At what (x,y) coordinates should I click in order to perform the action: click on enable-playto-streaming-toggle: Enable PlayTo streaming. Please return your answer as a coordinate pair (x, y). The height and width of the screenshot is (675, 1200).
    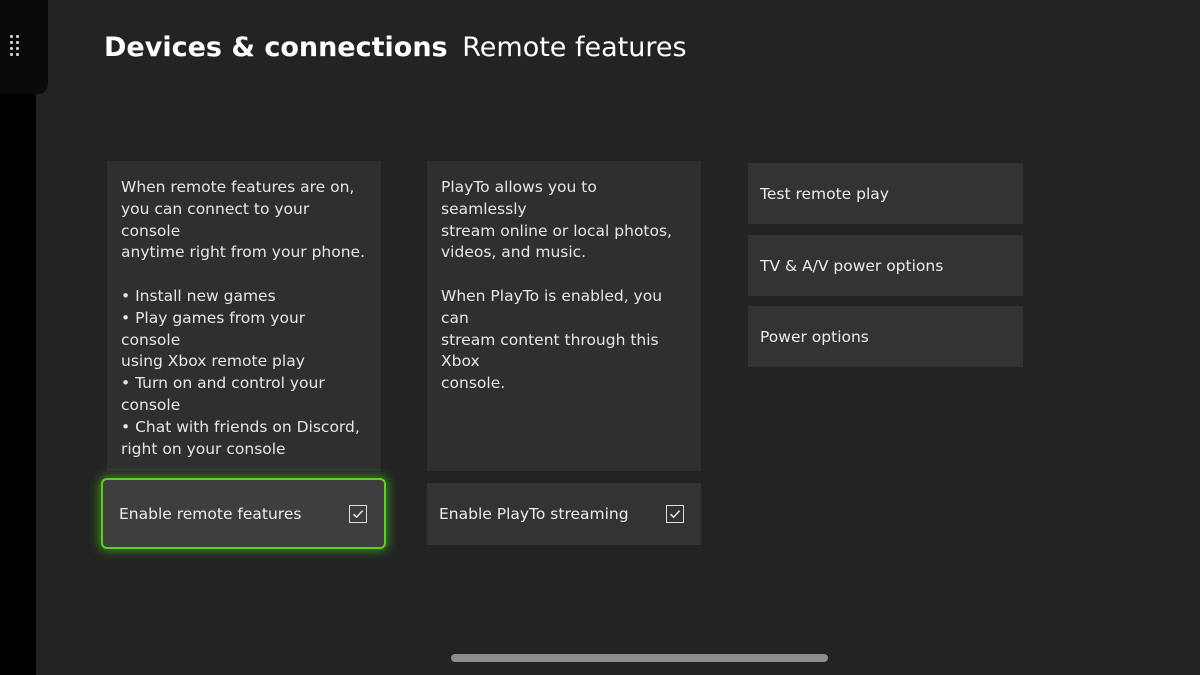
    Looking at the image, I should click on (564, 514).